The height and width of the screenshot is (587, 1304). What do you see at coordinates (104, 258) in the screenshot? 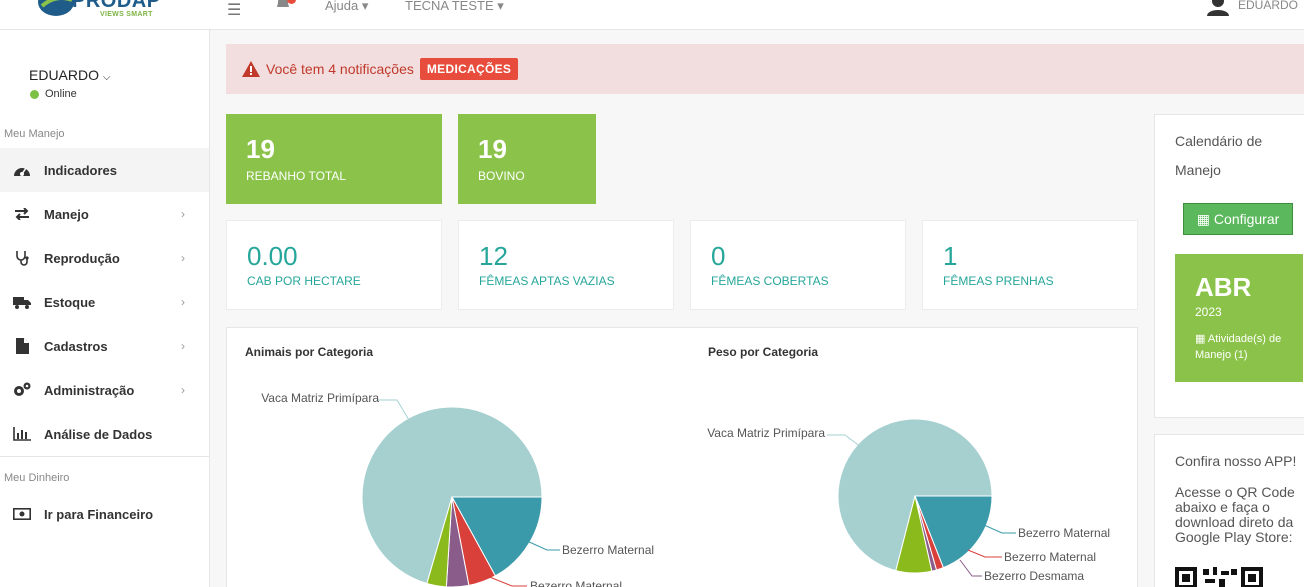
I see `sidebar-item-reproducao: Reprodução ›` at bounding box center [104, 258].